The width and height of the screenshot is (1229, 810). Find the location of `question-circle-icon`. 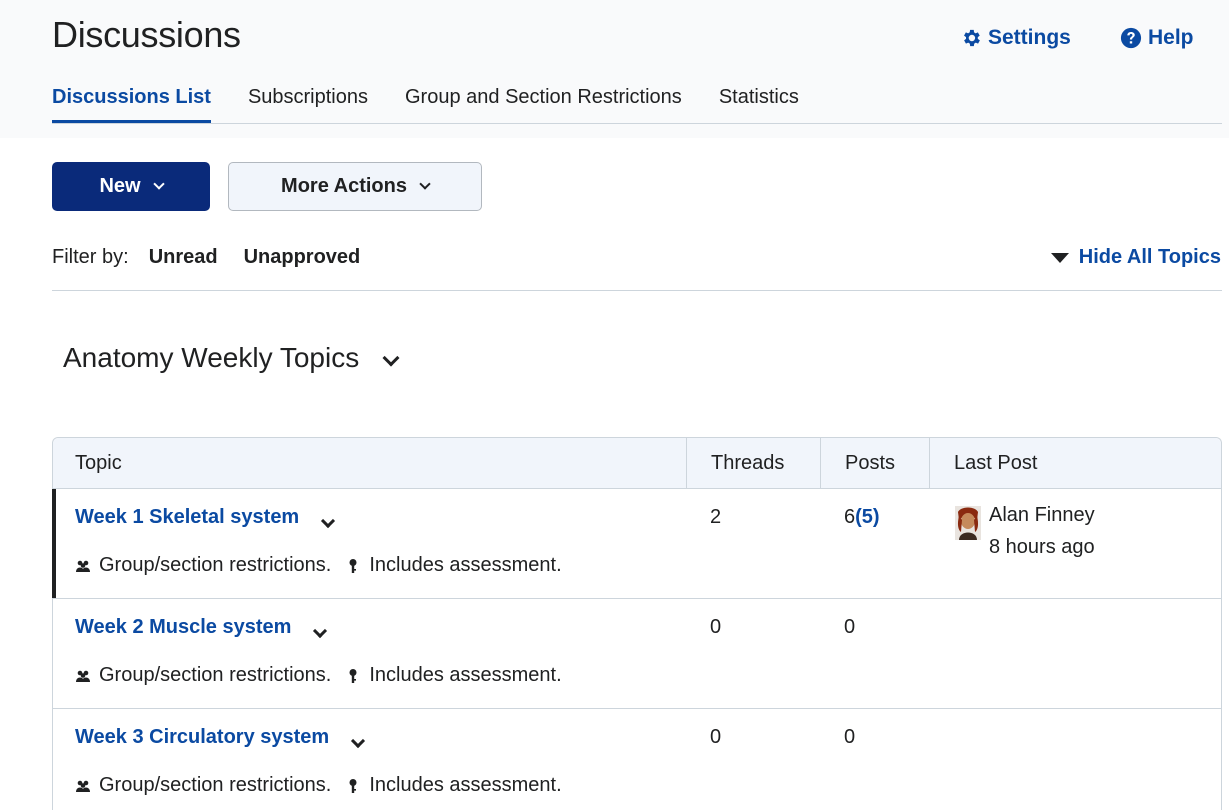

question-circle-icon is located at coordinates (1131, 38).